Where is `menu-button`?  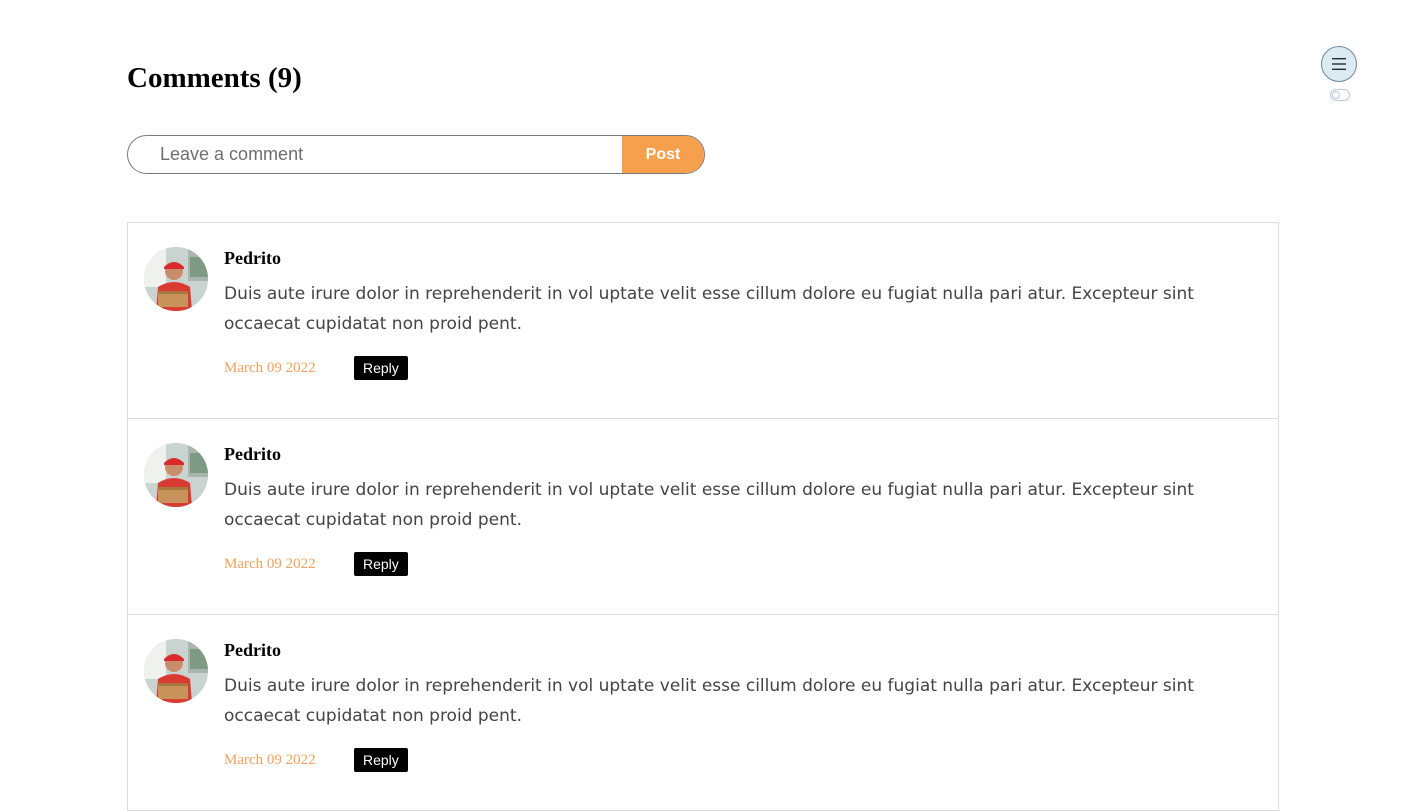 menu-button is located at coordinates (1339, 64).